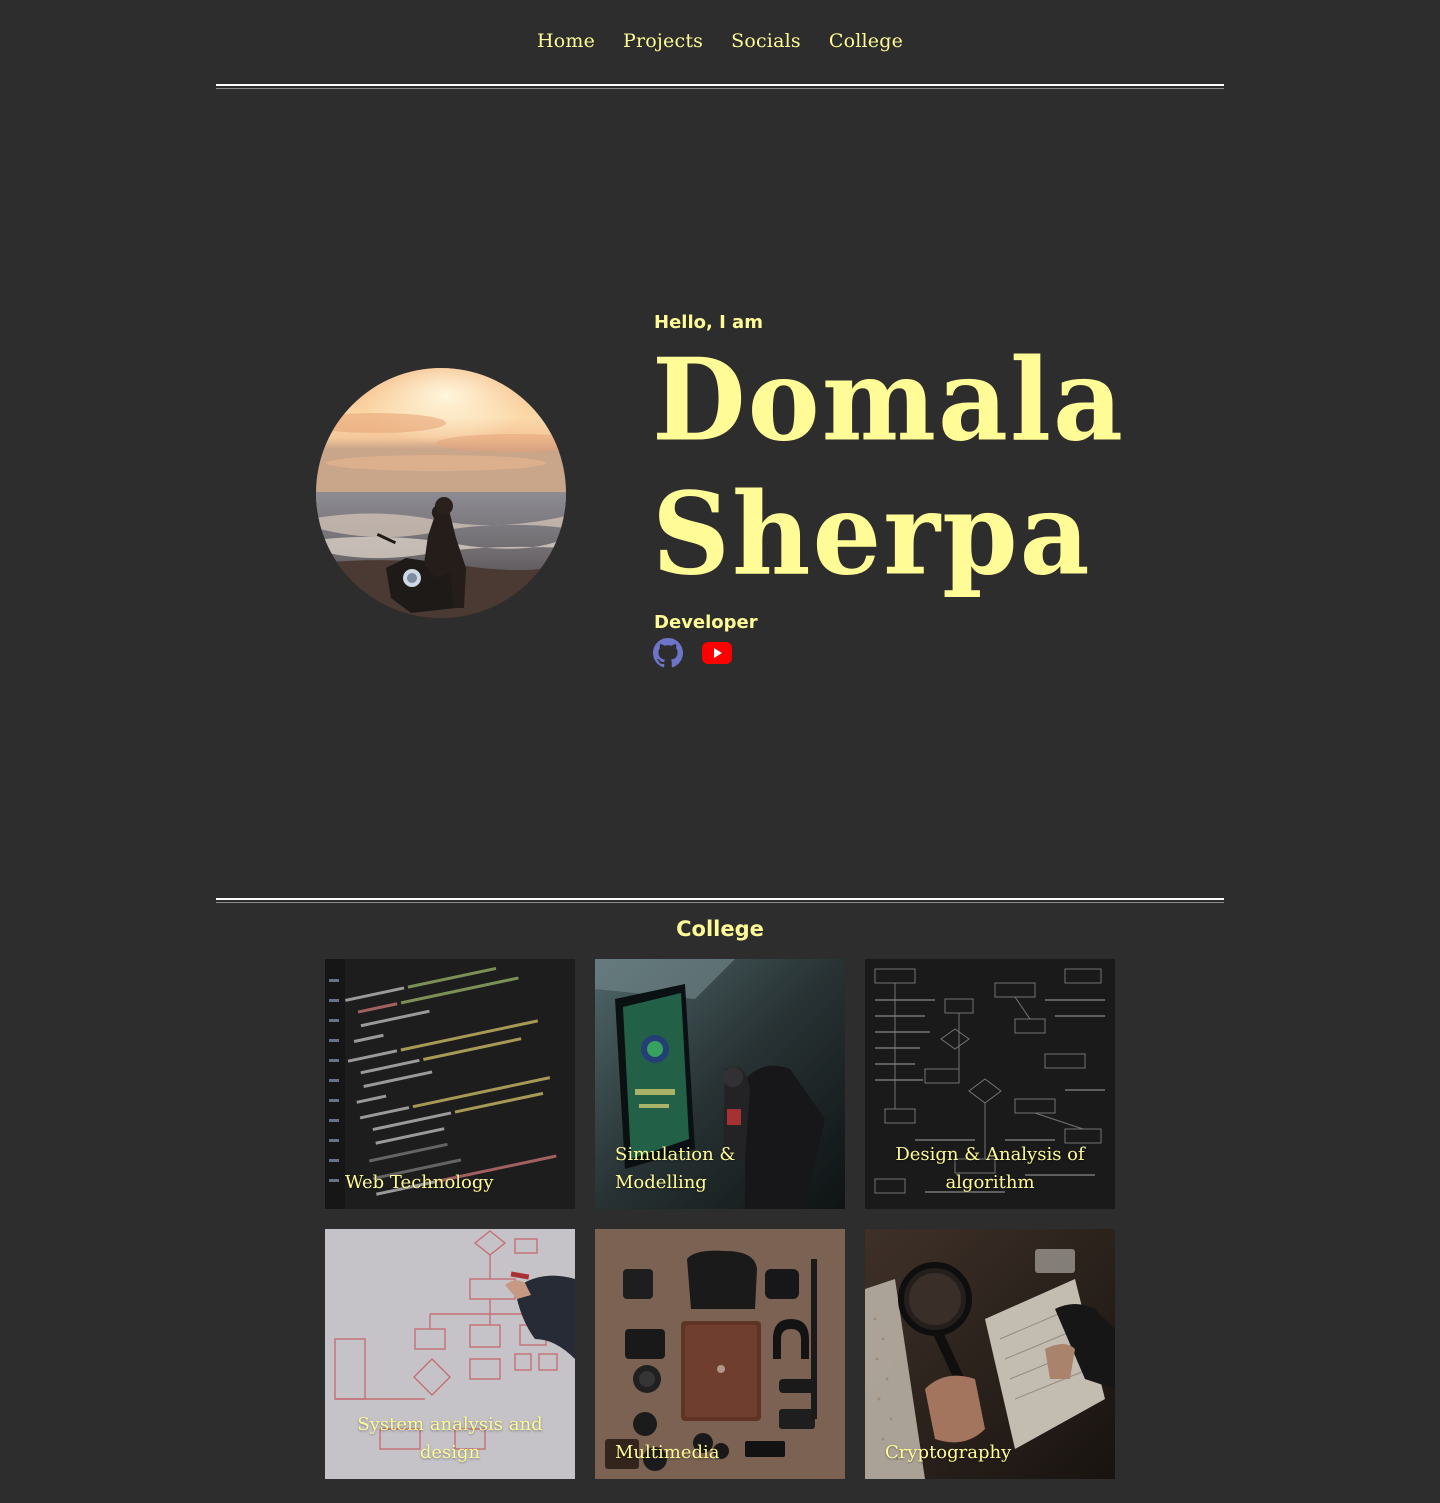 This screenshot has width=1440, height=1503. I want to click on course-card-web-technology: Web Technology, so click(450, 1084).